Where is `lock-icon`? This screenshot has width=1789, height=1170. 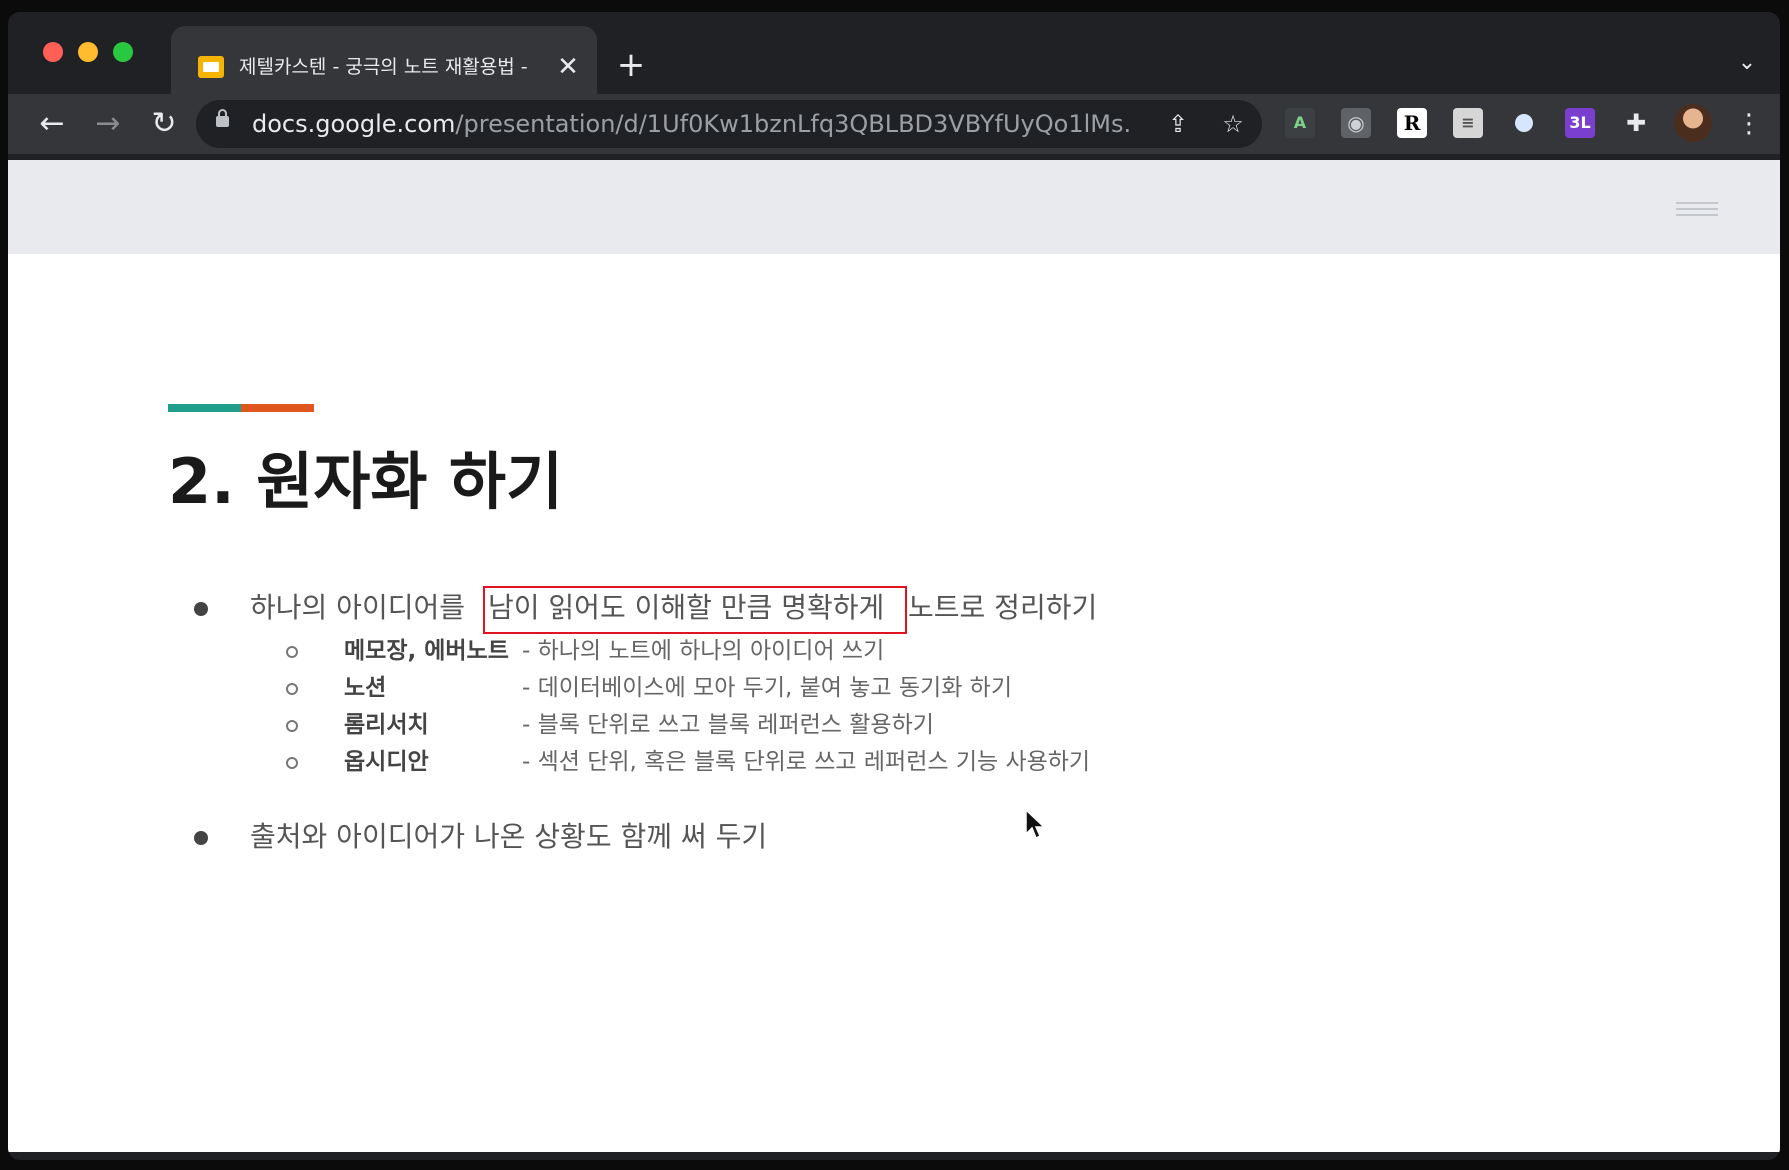 lock-icon is located at coordinates (222, 118).